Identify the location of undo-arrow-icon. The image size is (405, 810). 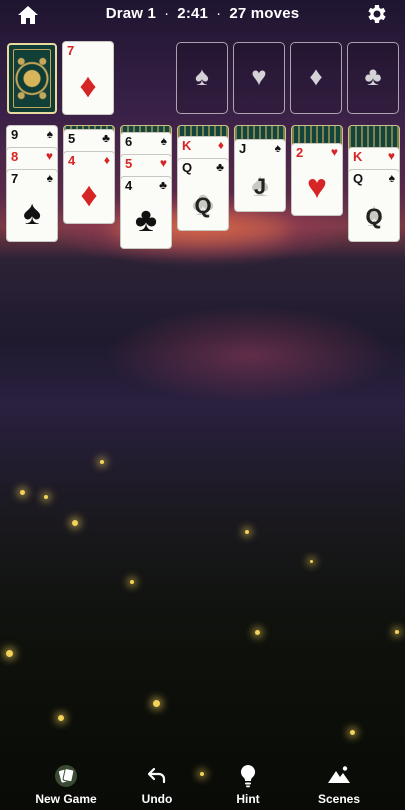
(157, 775).